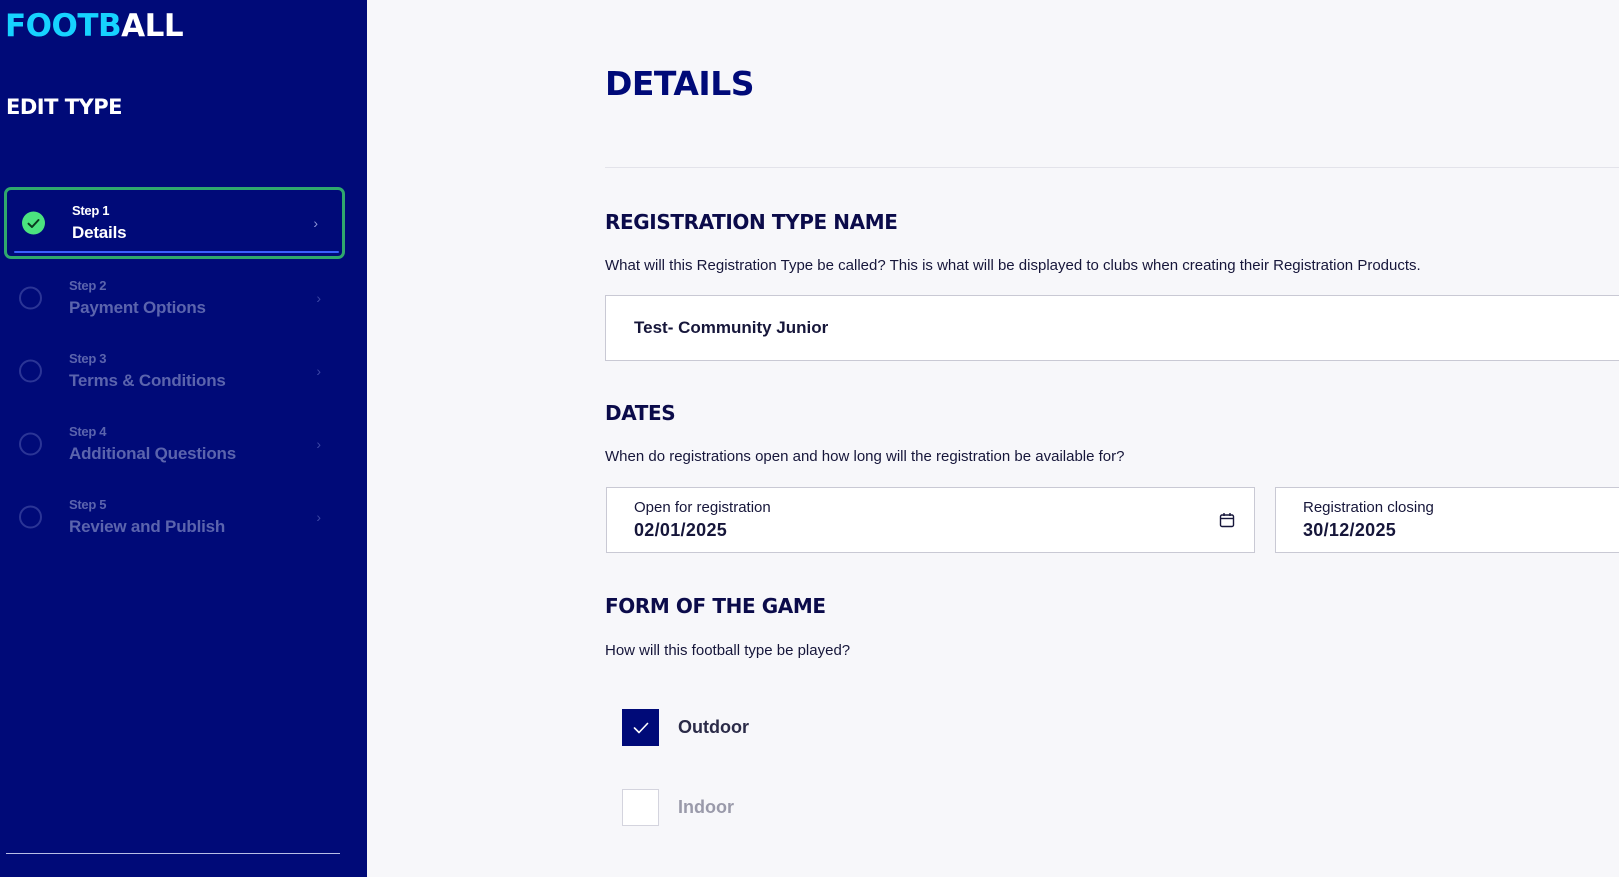 Image resolution: width=1619 pixels, height=877 pixels. Describe the element at coordinates (147, 380) in the screenshot. I see `step-label: Terms & Conditions` at that location.